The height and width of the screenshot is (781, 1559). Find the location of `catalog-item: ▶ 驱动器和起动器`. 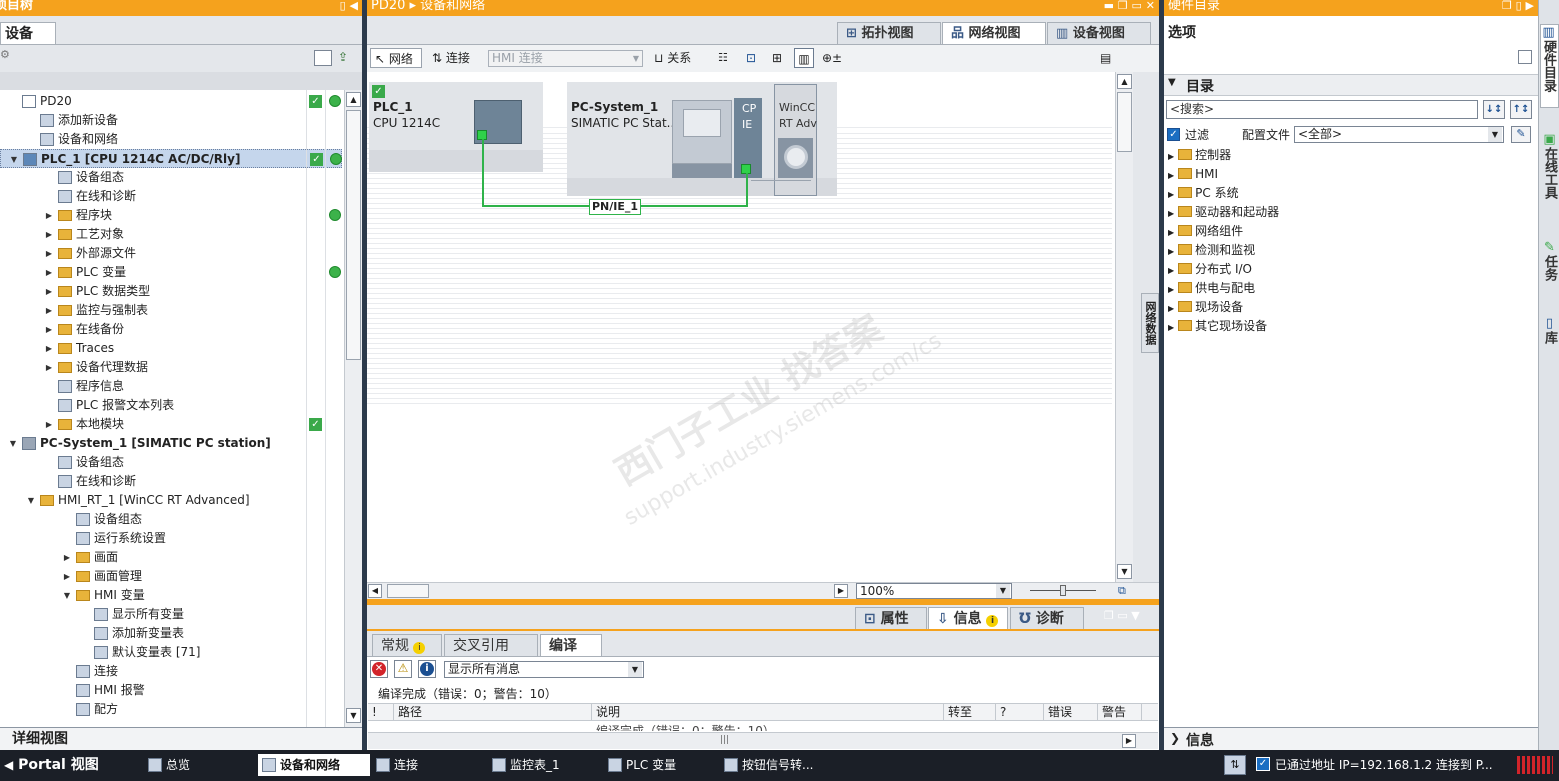

catalog-item: ▶ 驱动器和起动器 is located at coordinates (1223, 212).